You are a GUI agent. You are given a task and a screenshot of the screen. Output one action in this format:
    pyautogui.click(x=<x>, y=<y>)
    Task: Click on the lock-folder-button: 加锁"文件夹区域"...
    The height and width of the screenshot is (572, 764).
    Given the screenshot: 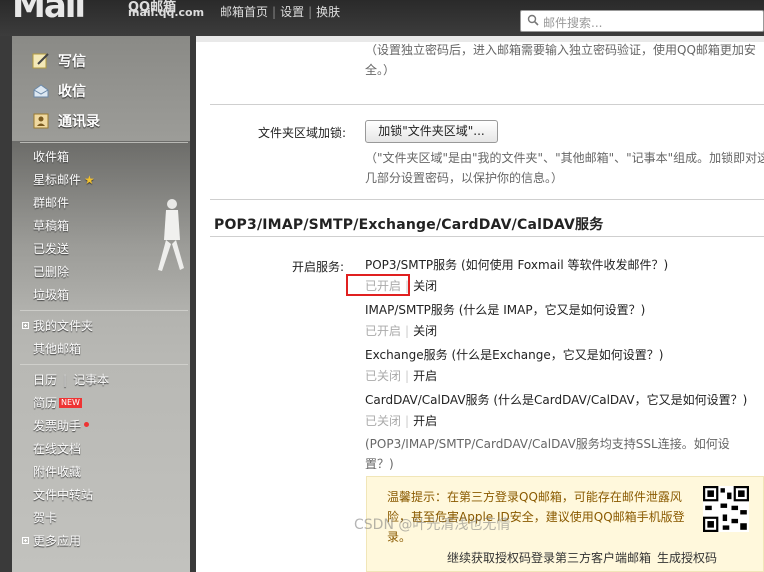 What is the action you would take?
    pyautogui.click(x=431, y=131)
    